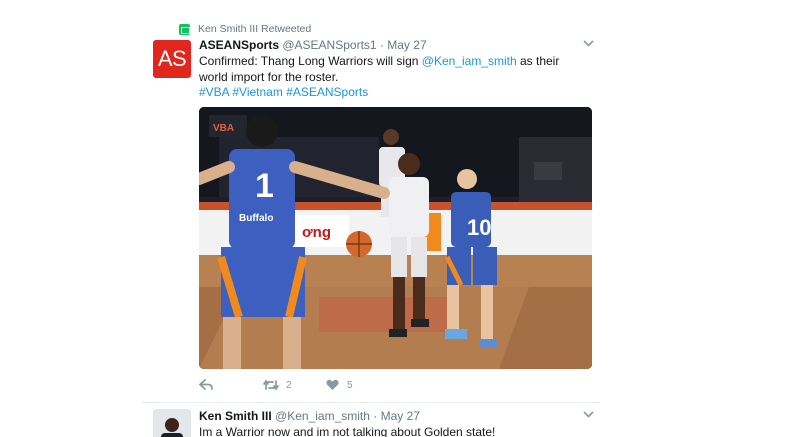  What do you see at coordinates (332, 384) in the screenshot?
I see `like-icon` at bounding box center [332, 384].